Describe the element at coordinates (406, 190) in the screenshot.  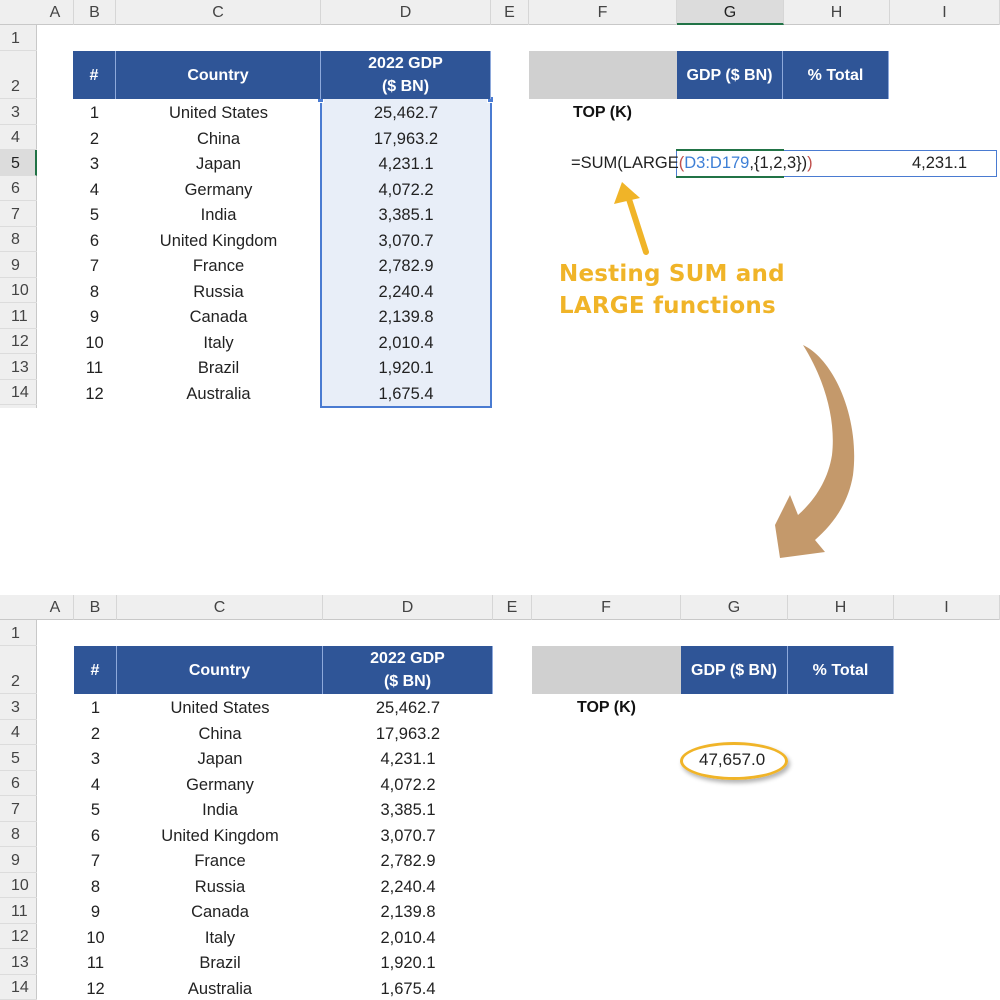
I see `gdp-cell: 4,072.2` at that location.